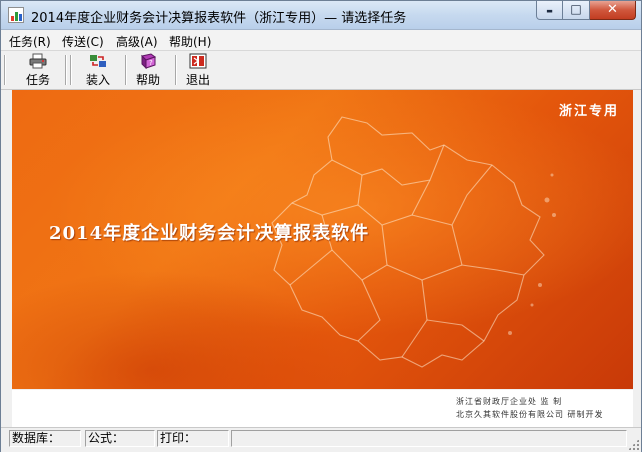 The image size is (642, 452). What do you see at coordinates (588, 111) in the screenshot?
I see `region-tag: 浙江专用` at bounding box center [588, 111].